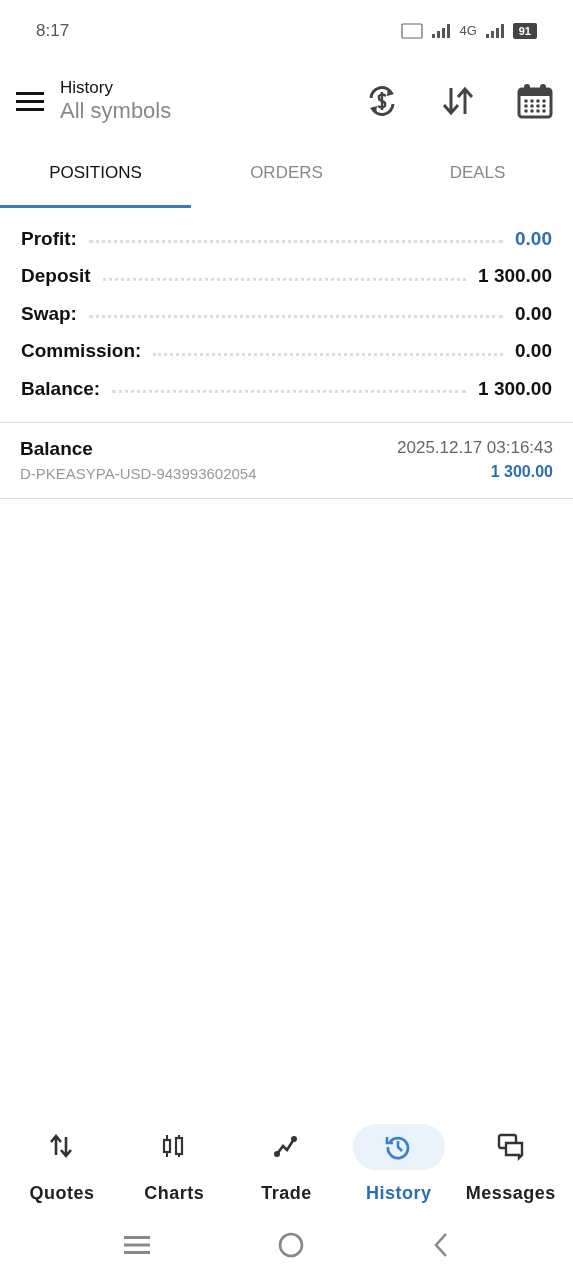  Describe the element at coordinates (510, 1170) in the screenshot. I see `nav-item: Messages` at that location.